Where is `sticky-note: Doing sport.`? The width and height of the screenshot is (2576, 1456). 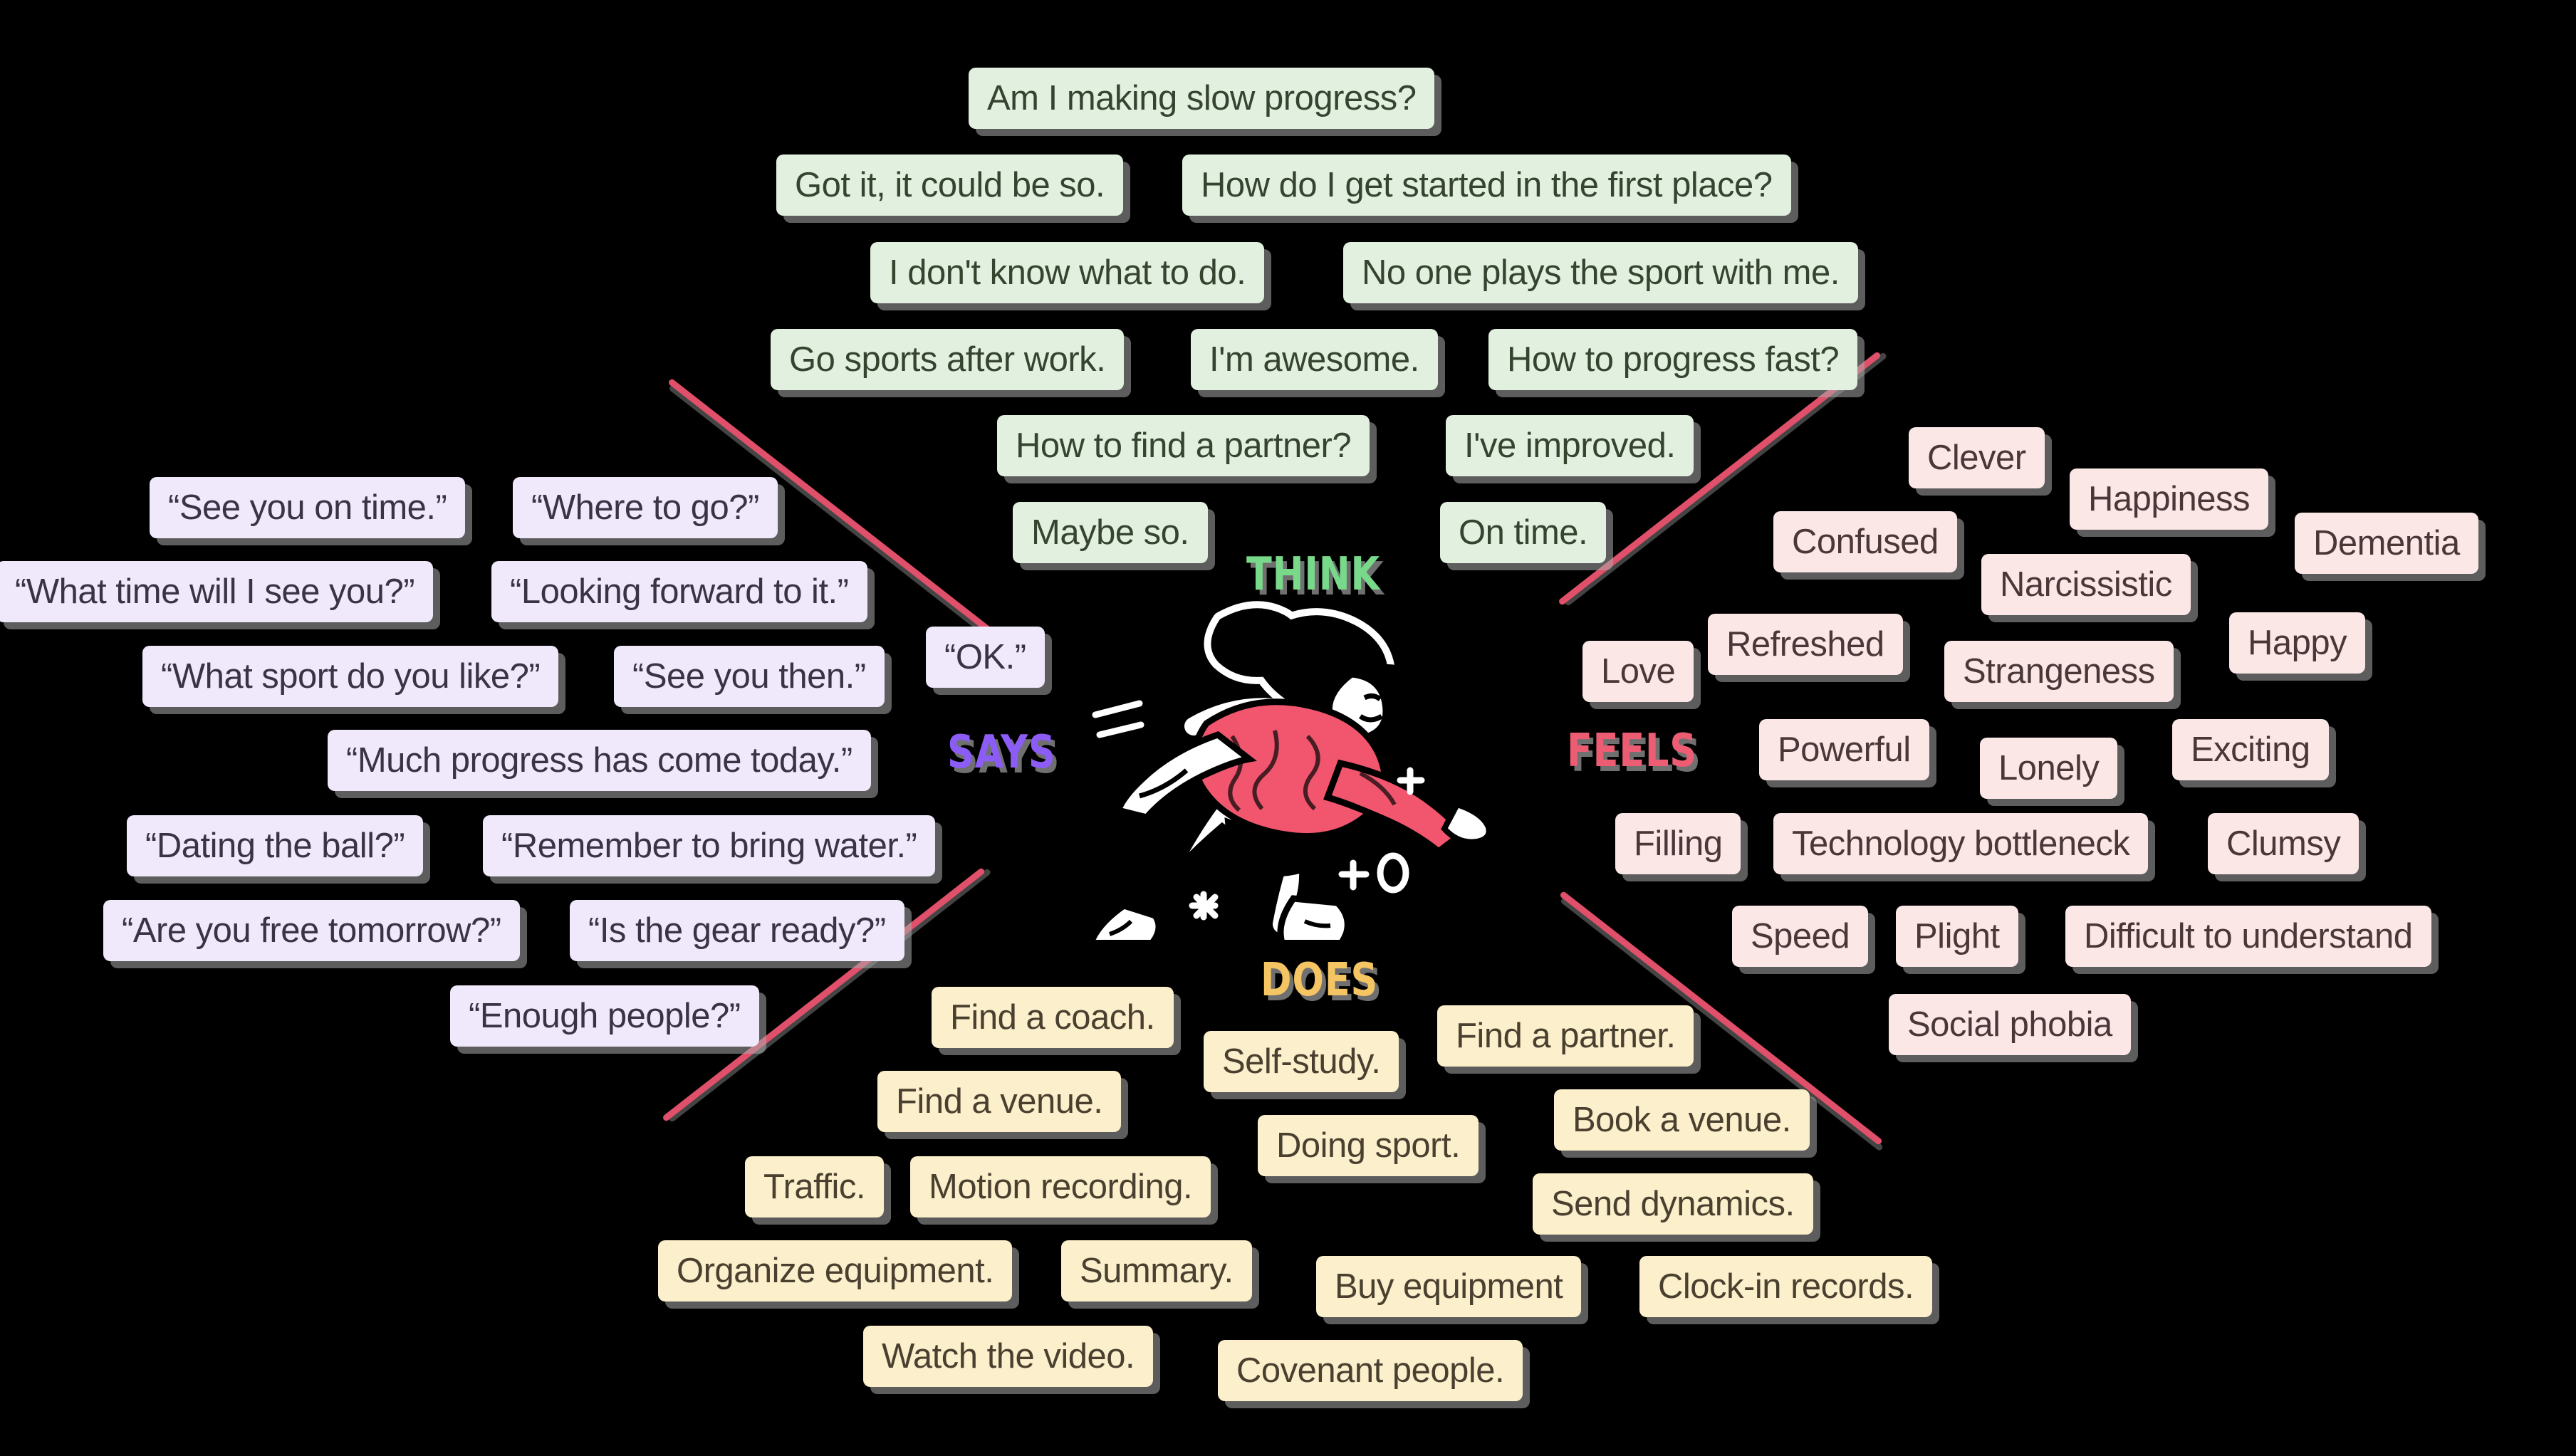
sticky-note: Doing sport. is located at coordinates (1368, 1145).